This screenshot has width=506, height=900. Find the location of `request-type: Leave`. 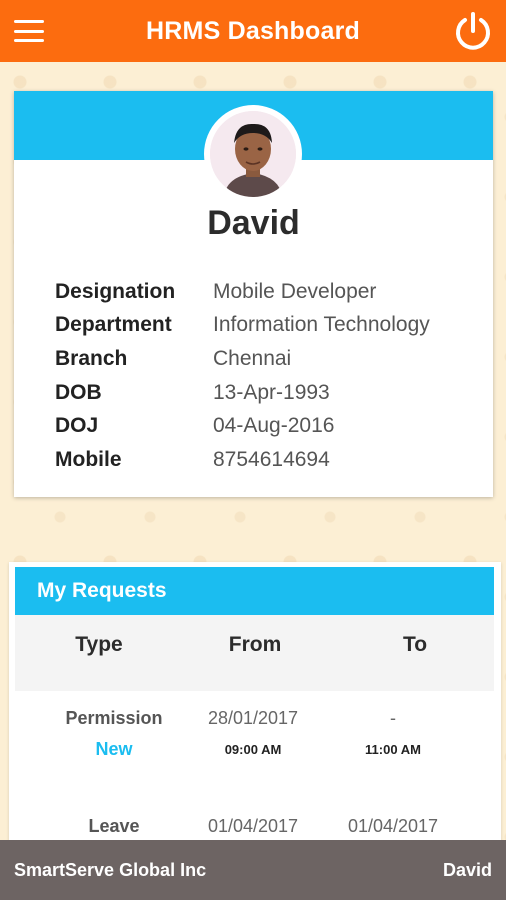

request-type: Leave is located at coordinates (114, 826).